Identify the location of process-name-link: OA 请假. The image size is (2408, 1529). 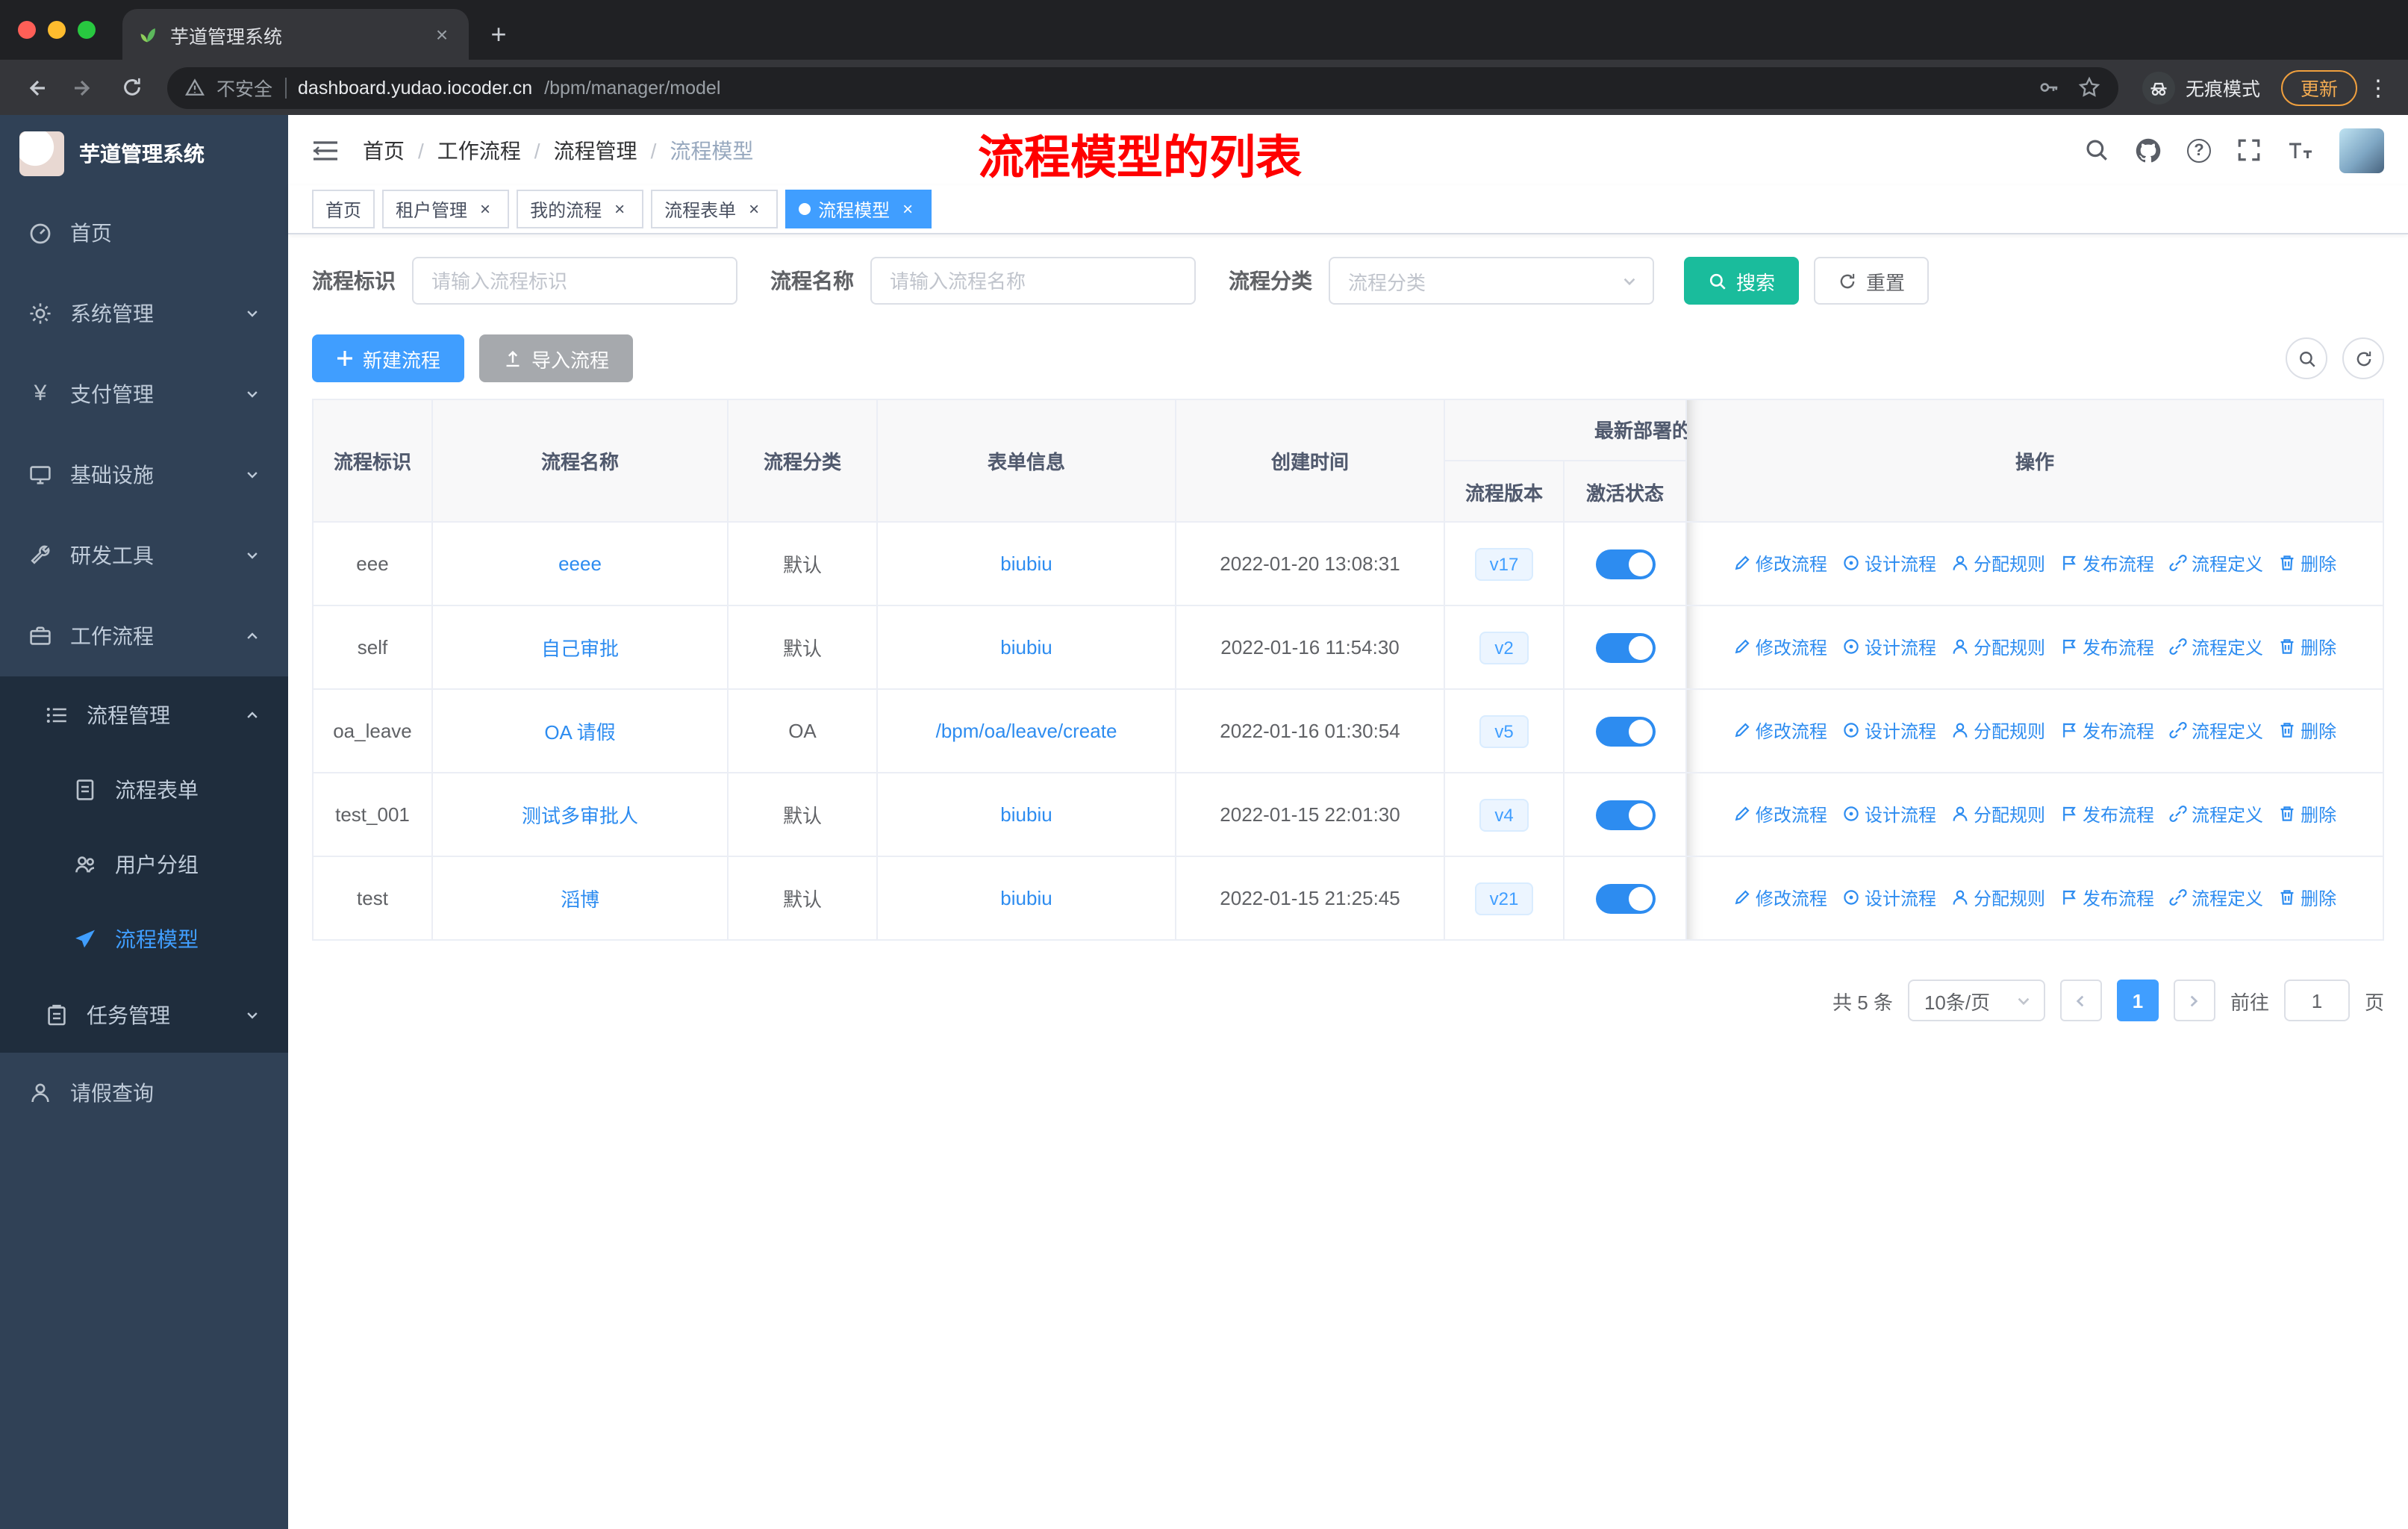
(579, 732).